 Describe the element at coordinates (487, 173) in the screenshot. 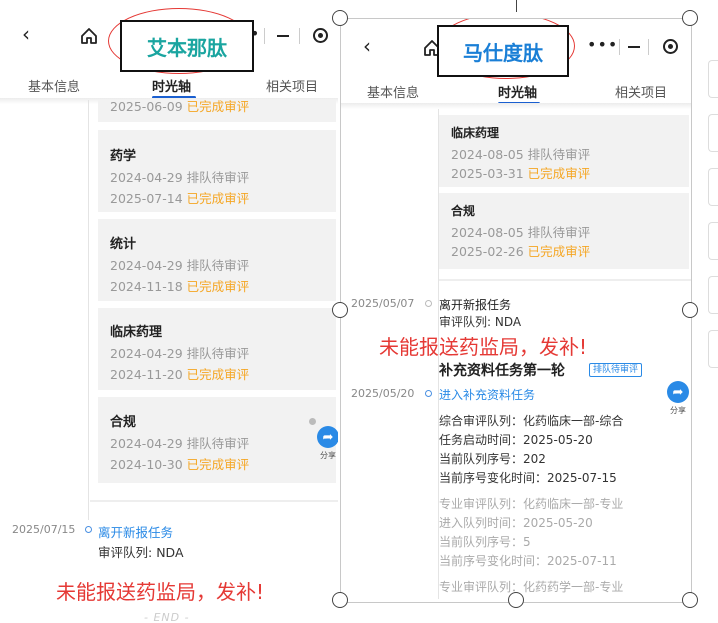

I see `date: 2025-03-31` at that location.